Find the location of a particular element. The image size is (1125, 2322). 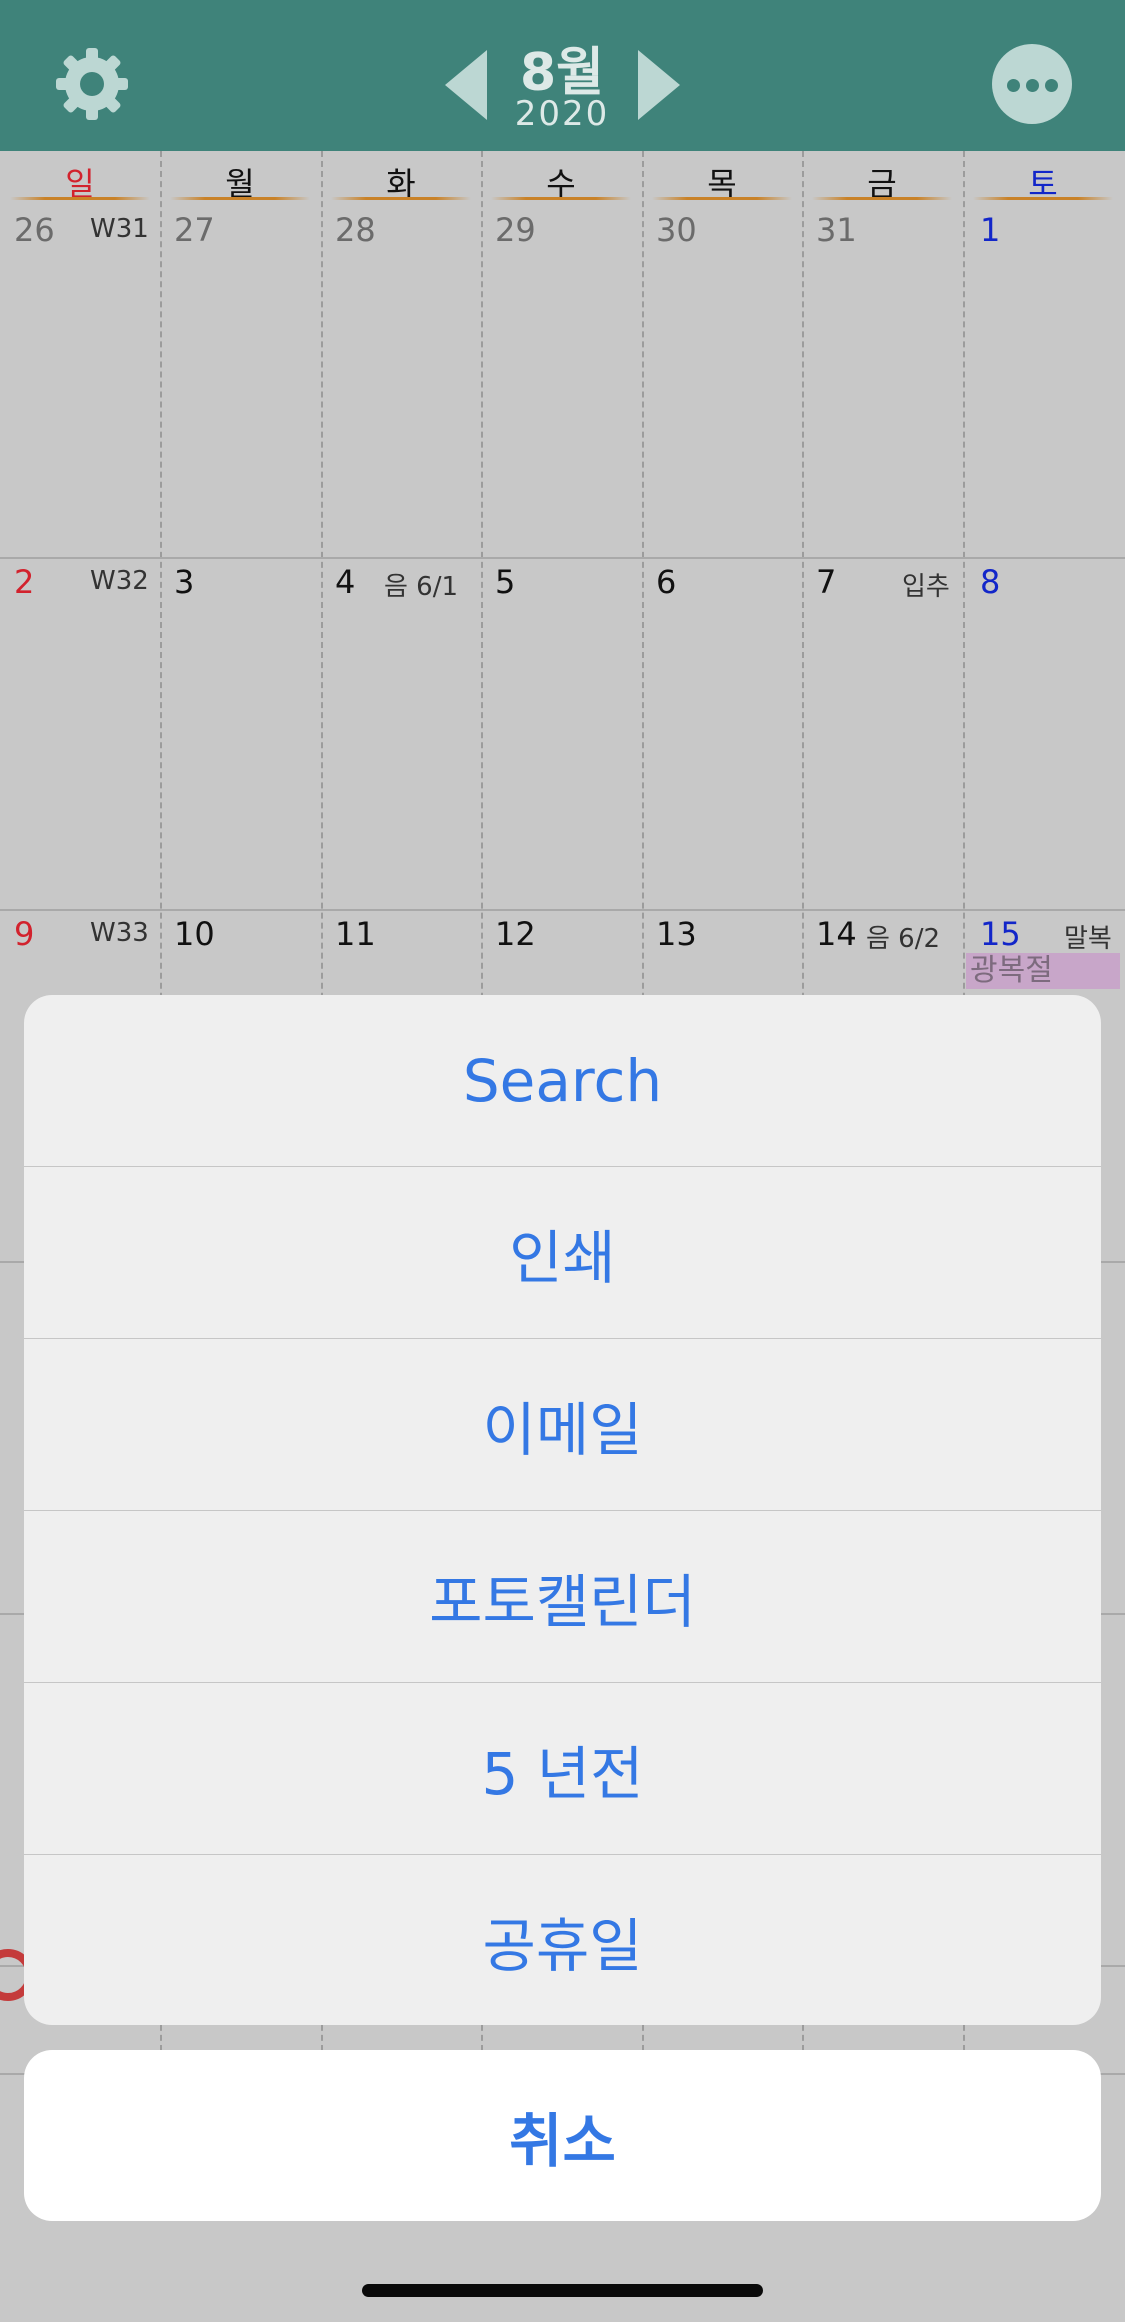

lunar-date-note: 음 6/2 is located at coordinates (903, 939).